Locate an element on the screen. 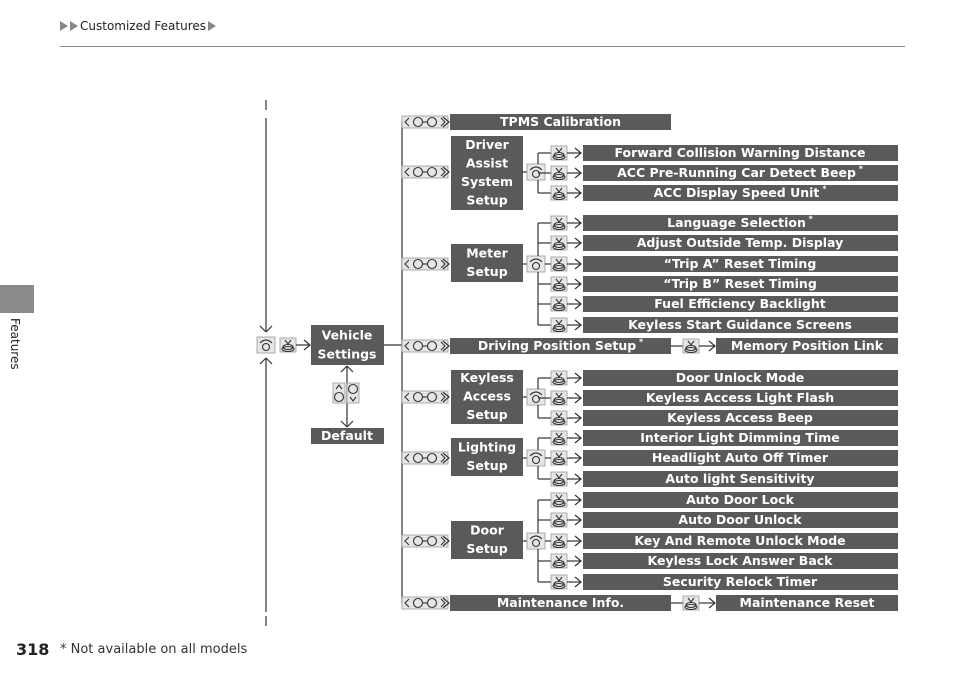 Image resolution: width=960 pixels, height=678 pixels. keyless-access-label: Access is located at coordinates (487, 396).